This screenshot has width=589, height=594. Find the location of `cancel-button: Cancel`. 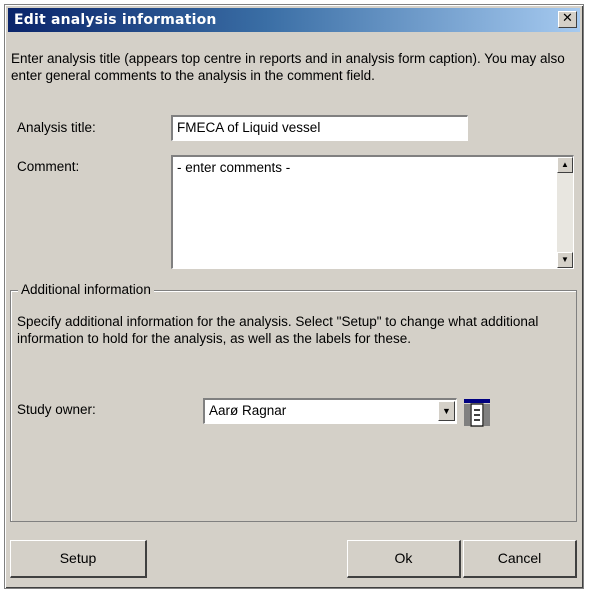

cancel-button: Cancel is located at coordinates (520, 559).